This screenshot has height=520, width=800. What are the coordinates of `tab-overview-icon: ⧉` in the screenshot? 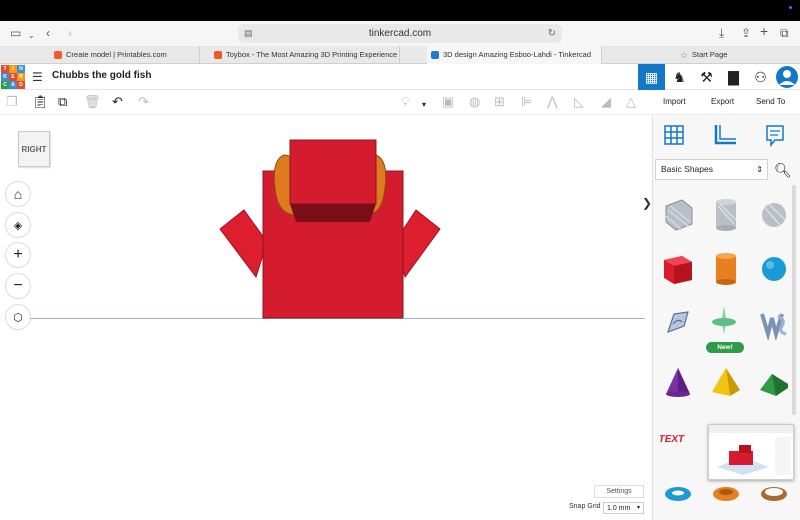 It's located at (784, 33).